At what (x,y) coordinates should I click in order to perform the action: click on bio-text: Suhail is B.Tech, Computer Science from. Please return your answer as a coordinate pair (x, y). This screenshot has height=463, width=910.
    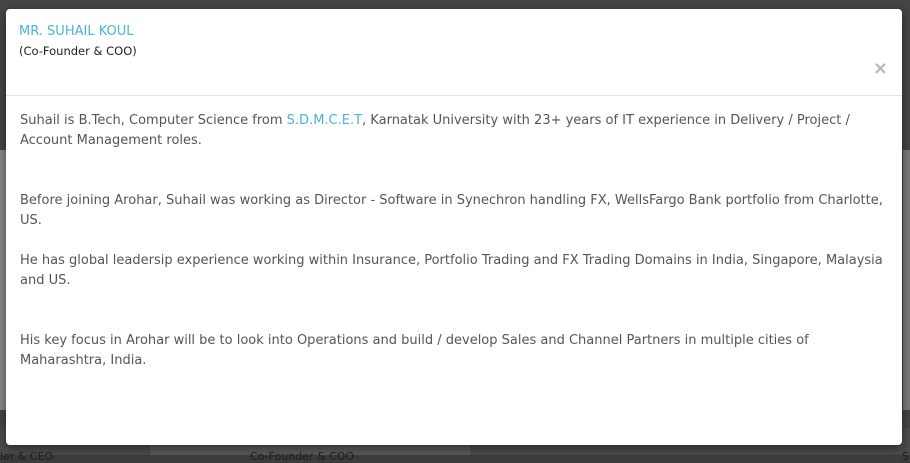
    Looking at the image, I should click on (153, 120).